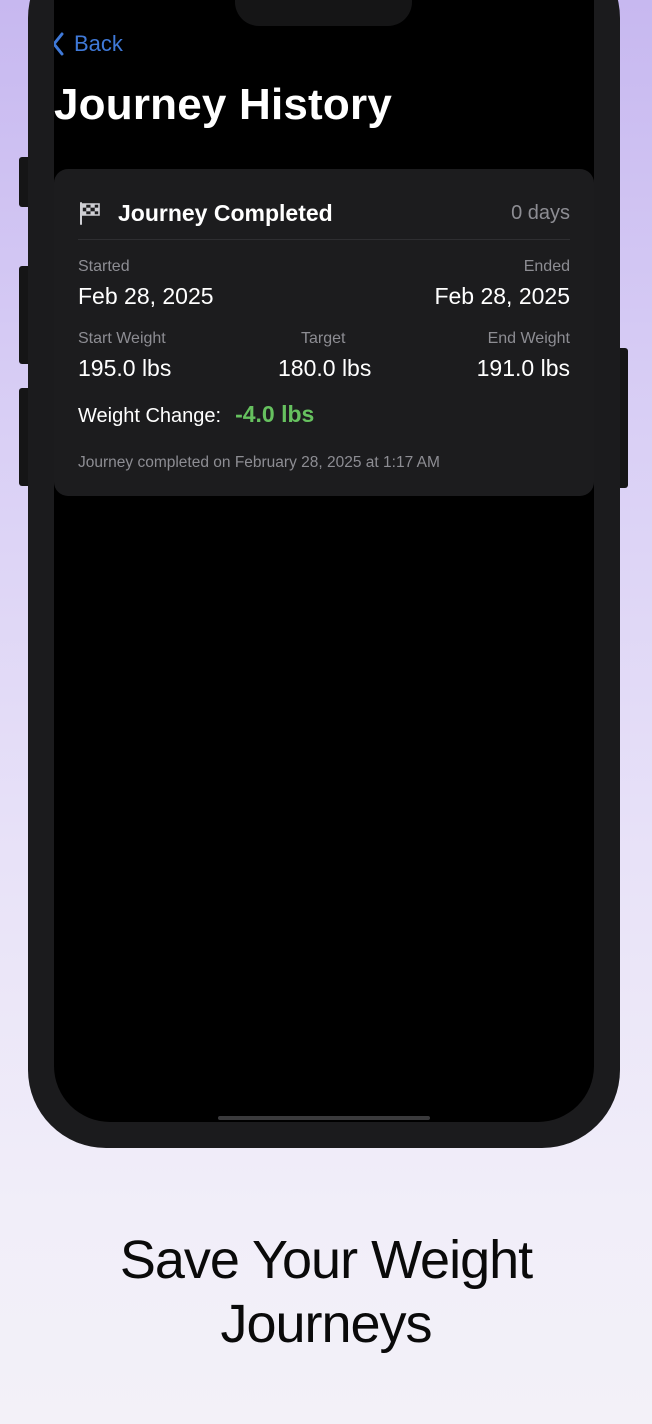  Describe the element at coordinates (122, 338) in the screenshot. I see `start-weight-label: Start Weight` at that location.